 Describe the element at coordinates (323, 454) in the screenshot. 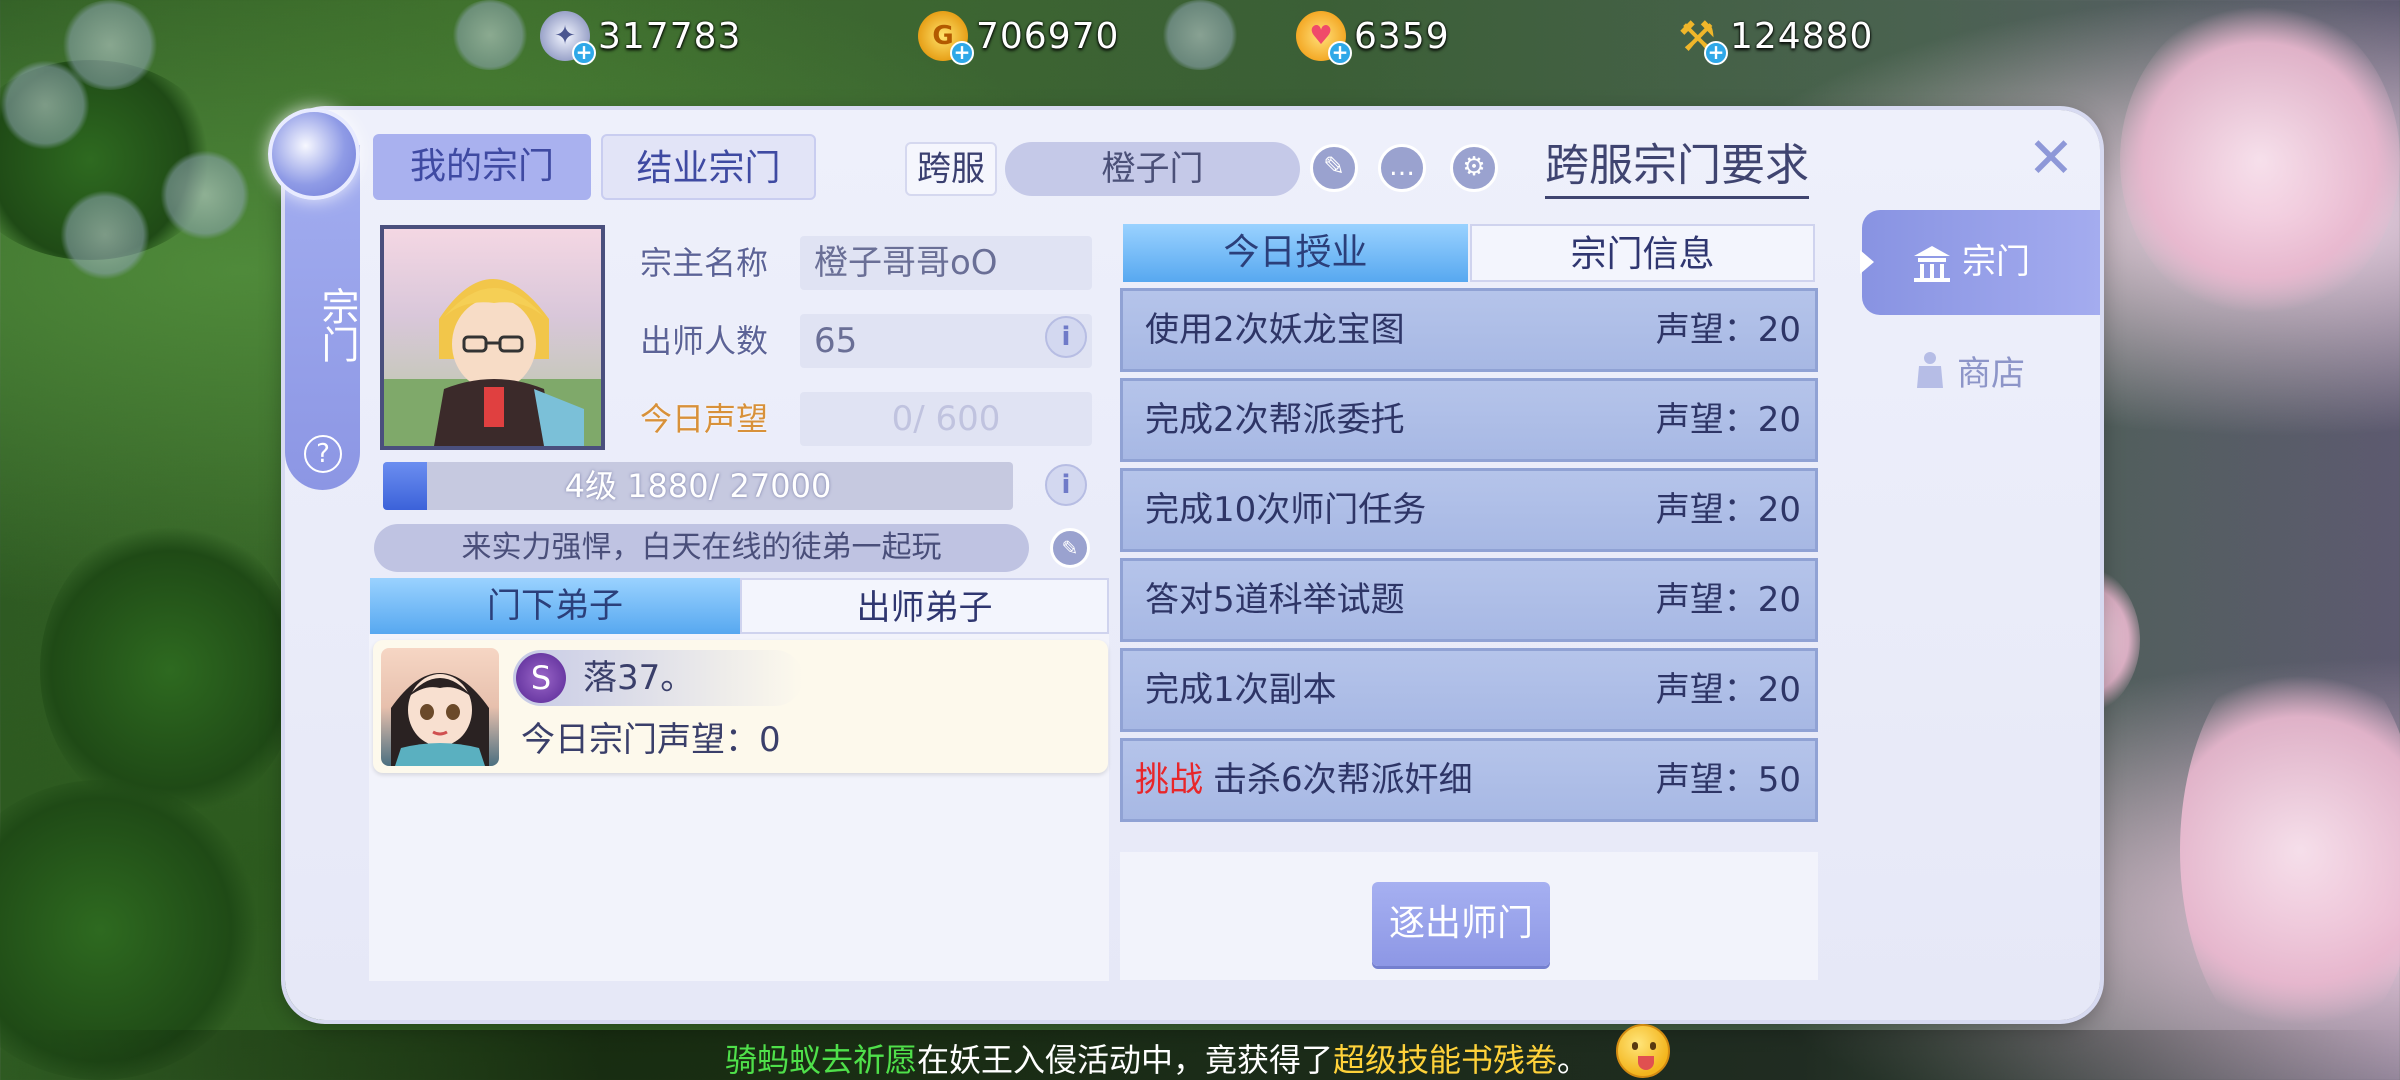

I see `help-button: ?` at that location.